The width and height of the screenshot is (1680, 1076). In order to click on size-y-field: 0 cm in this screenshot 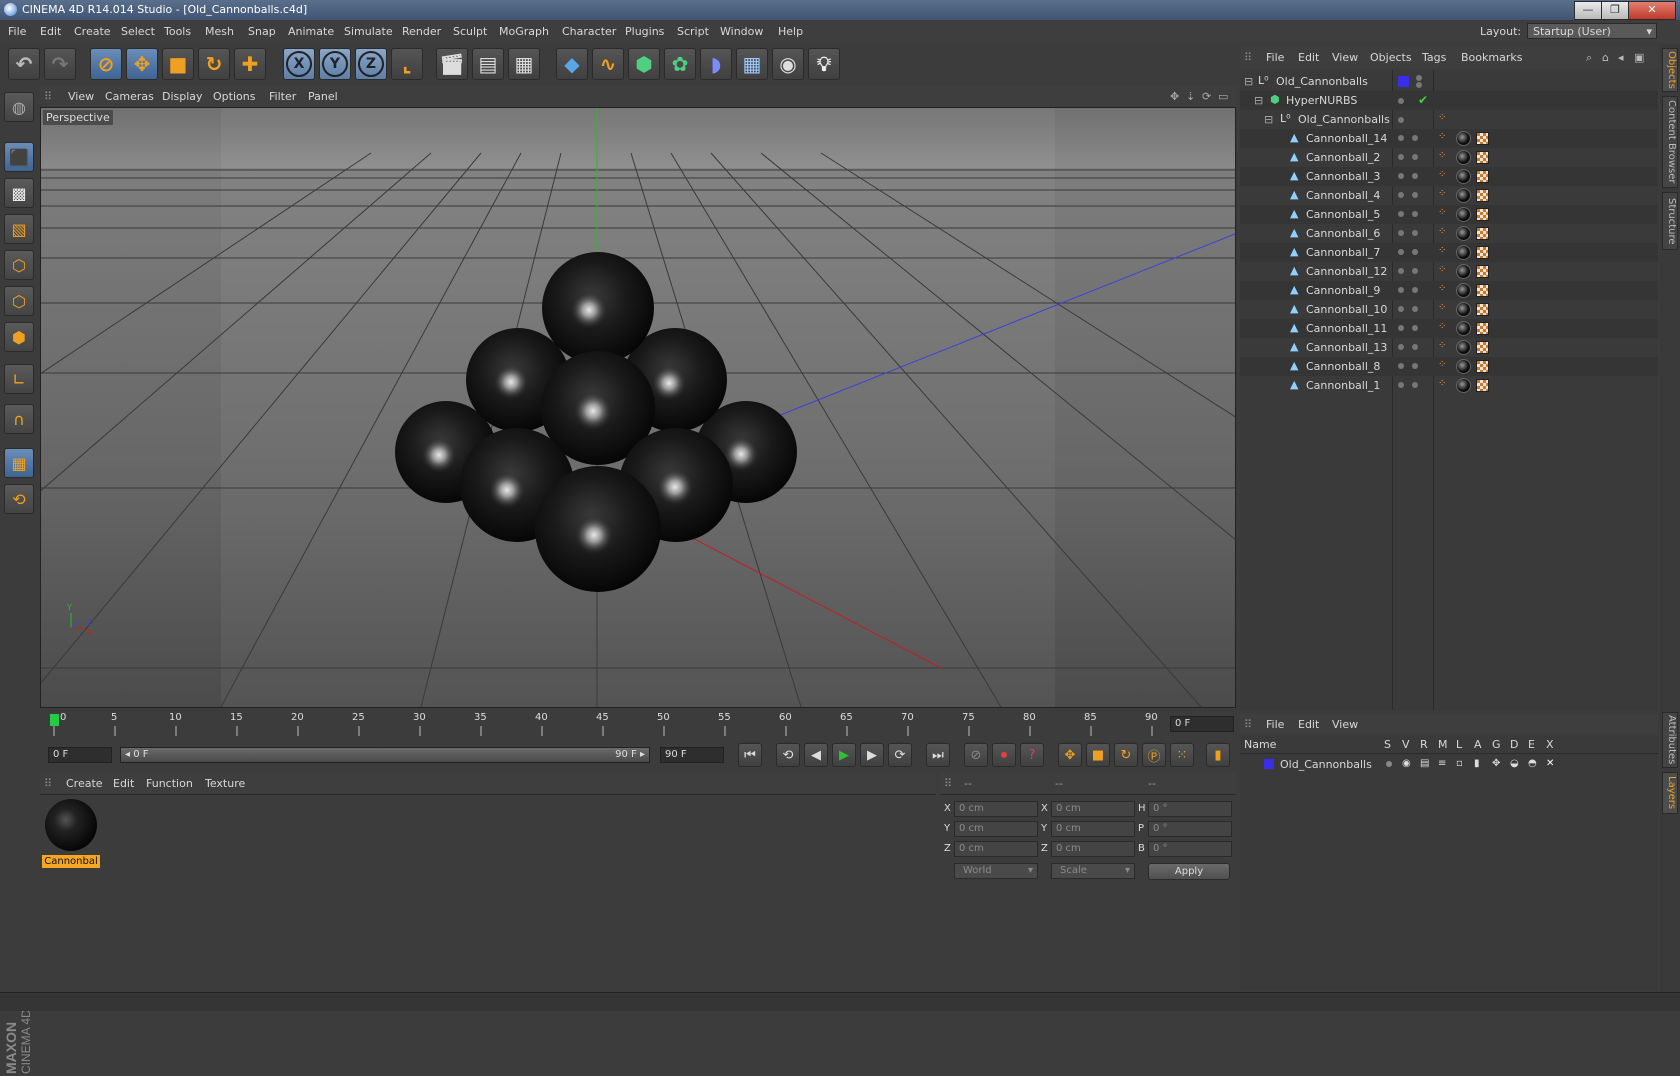, I will do `click(1093, 829)`.